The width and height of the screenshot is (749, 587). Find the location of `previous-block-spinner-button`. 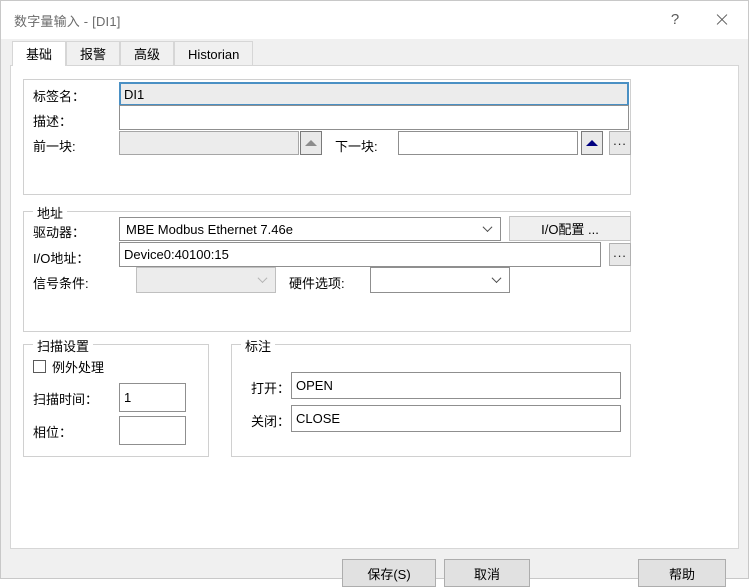

previous-block-spinner-button is located at coordinates (311, 143).